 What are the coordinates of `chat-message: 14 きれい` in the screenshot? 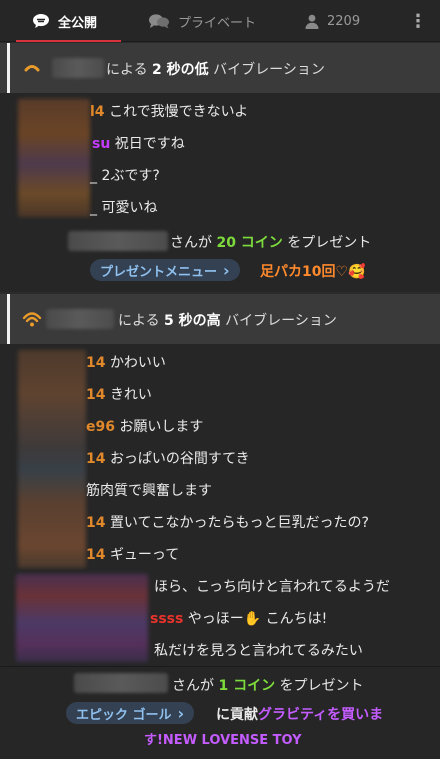 It's located at (119, 395).